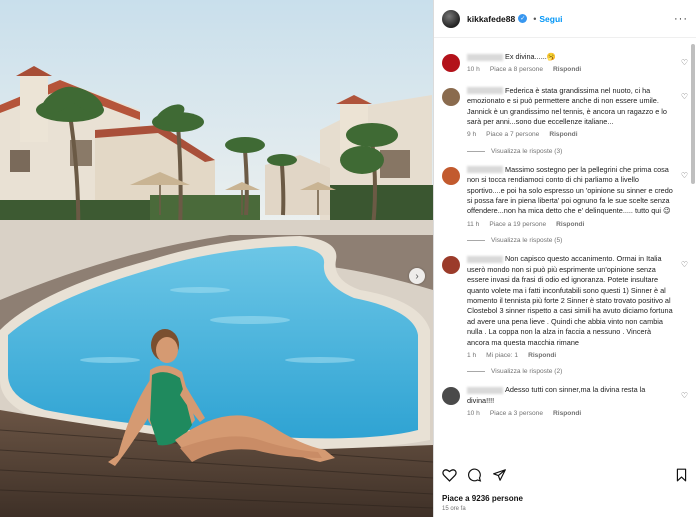 The width and height of the screenshot is (696, 517). Describe the element at coordinates (512, 135) in the screenshot. I see `comment-likes: Piace a 7 persone` at that location.